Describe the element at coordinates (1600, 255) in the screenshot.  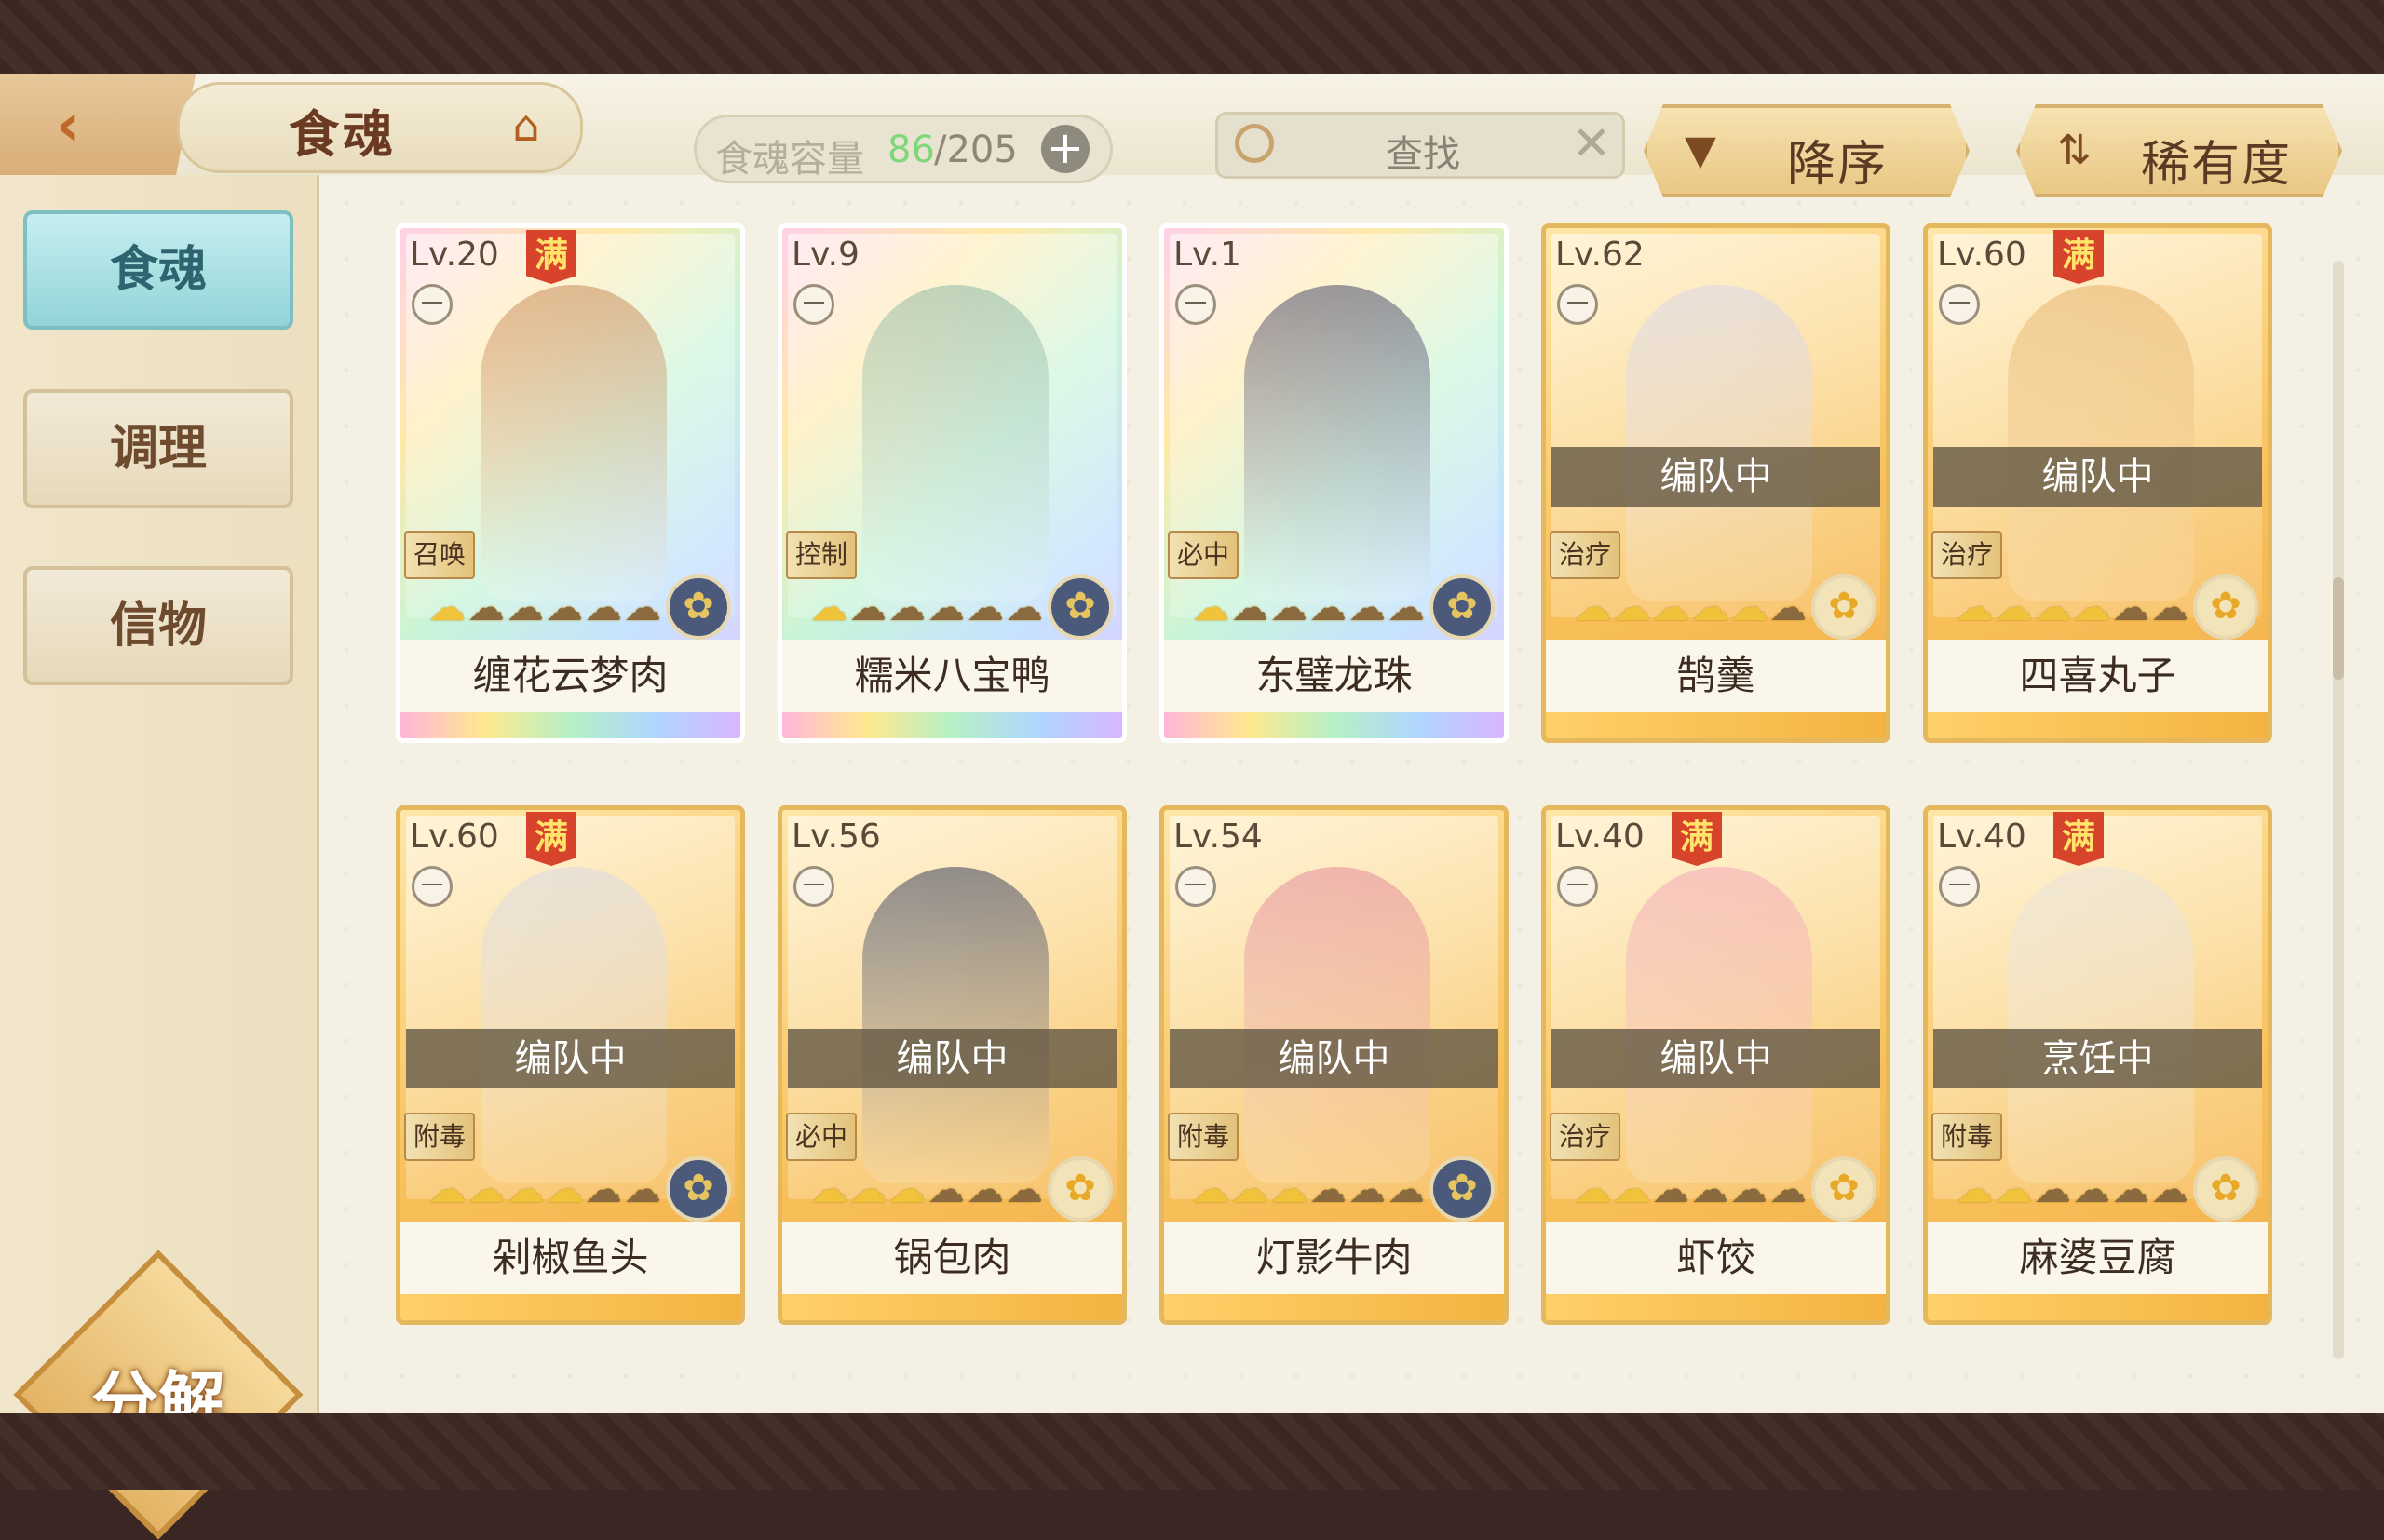
I see `level-label: Lv.62` at that location.